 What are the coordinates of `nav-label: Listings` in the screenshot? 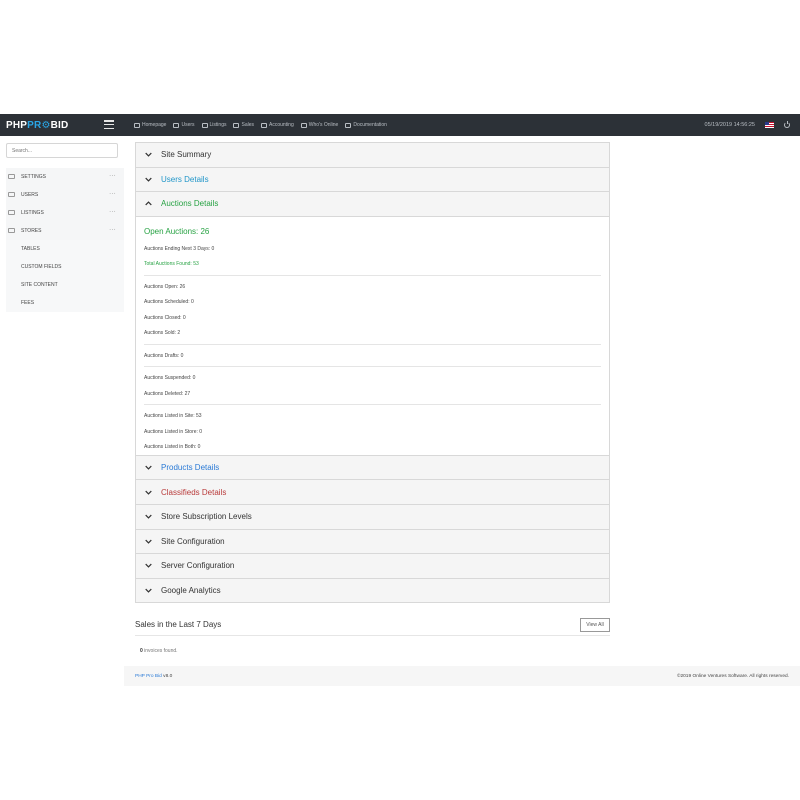 It's located at (218, 125).